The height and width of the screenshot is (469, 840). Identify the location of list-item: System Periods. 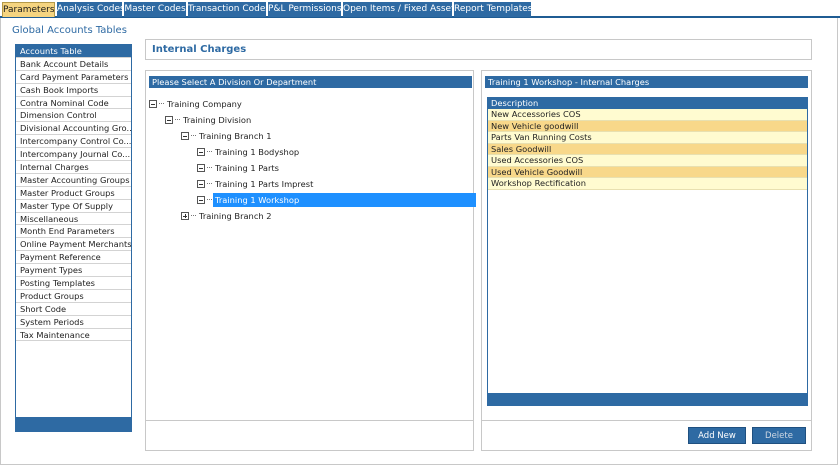
(73, 322).